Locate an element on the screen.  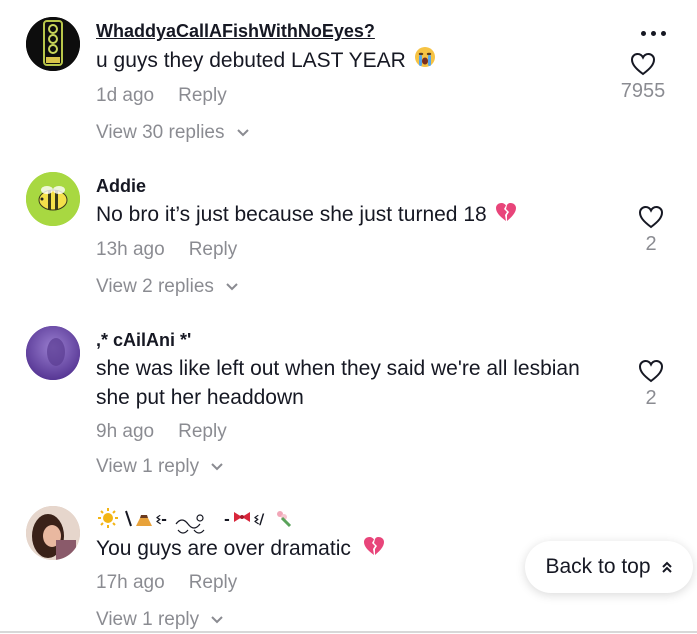
comment-username-decorated: ଽ- - ଽ/ is located at coordinates (201, 520).